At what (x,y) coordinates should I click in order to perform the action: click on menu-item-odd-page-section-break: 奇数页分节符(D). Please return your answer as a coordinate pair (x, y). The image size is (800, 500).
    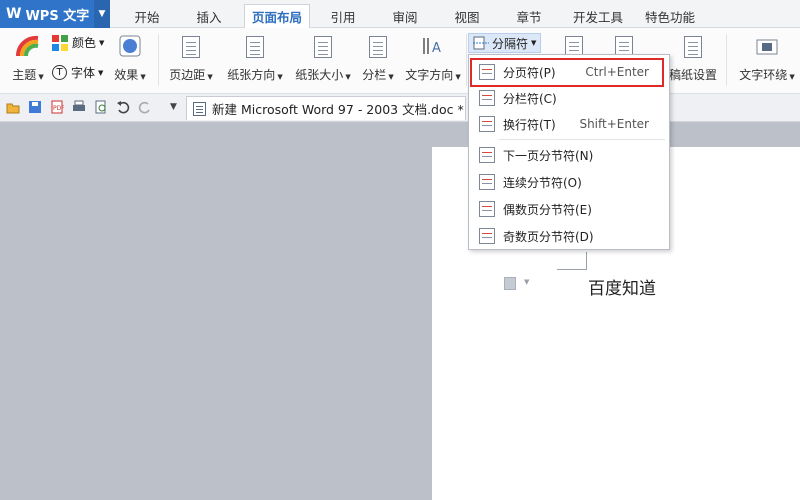
    Looking at the image, I should click on (569, 236).